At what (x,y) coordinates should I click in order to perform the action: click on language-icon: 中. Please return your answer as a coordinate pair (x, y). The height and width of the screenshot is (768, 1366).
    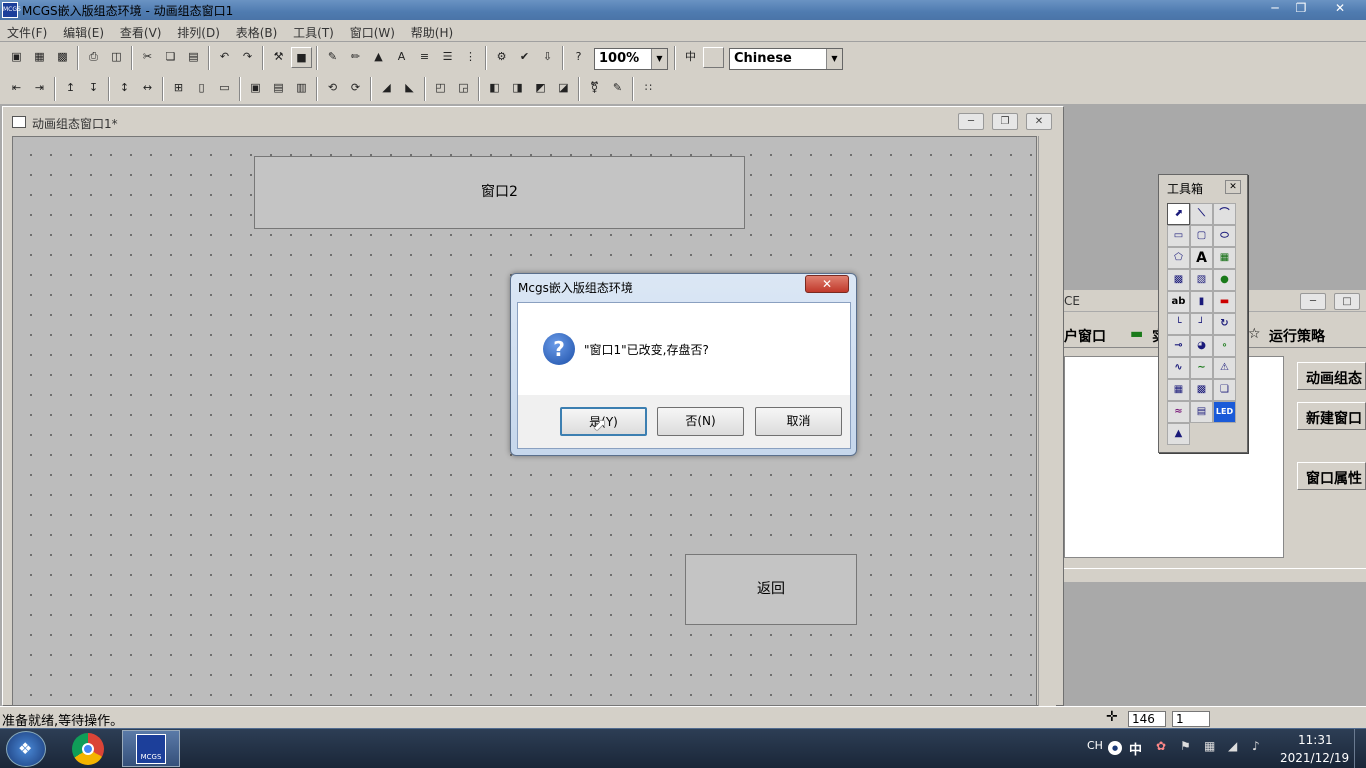
    Looking at the image, I should click on (690, 57).